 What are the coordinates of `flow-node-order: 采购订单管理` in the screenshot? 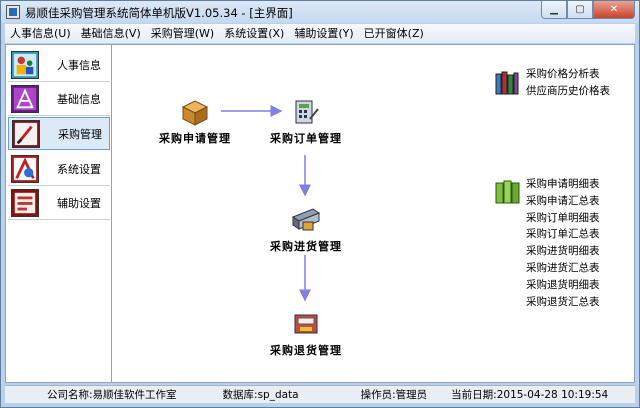 It's located at (306, 121).